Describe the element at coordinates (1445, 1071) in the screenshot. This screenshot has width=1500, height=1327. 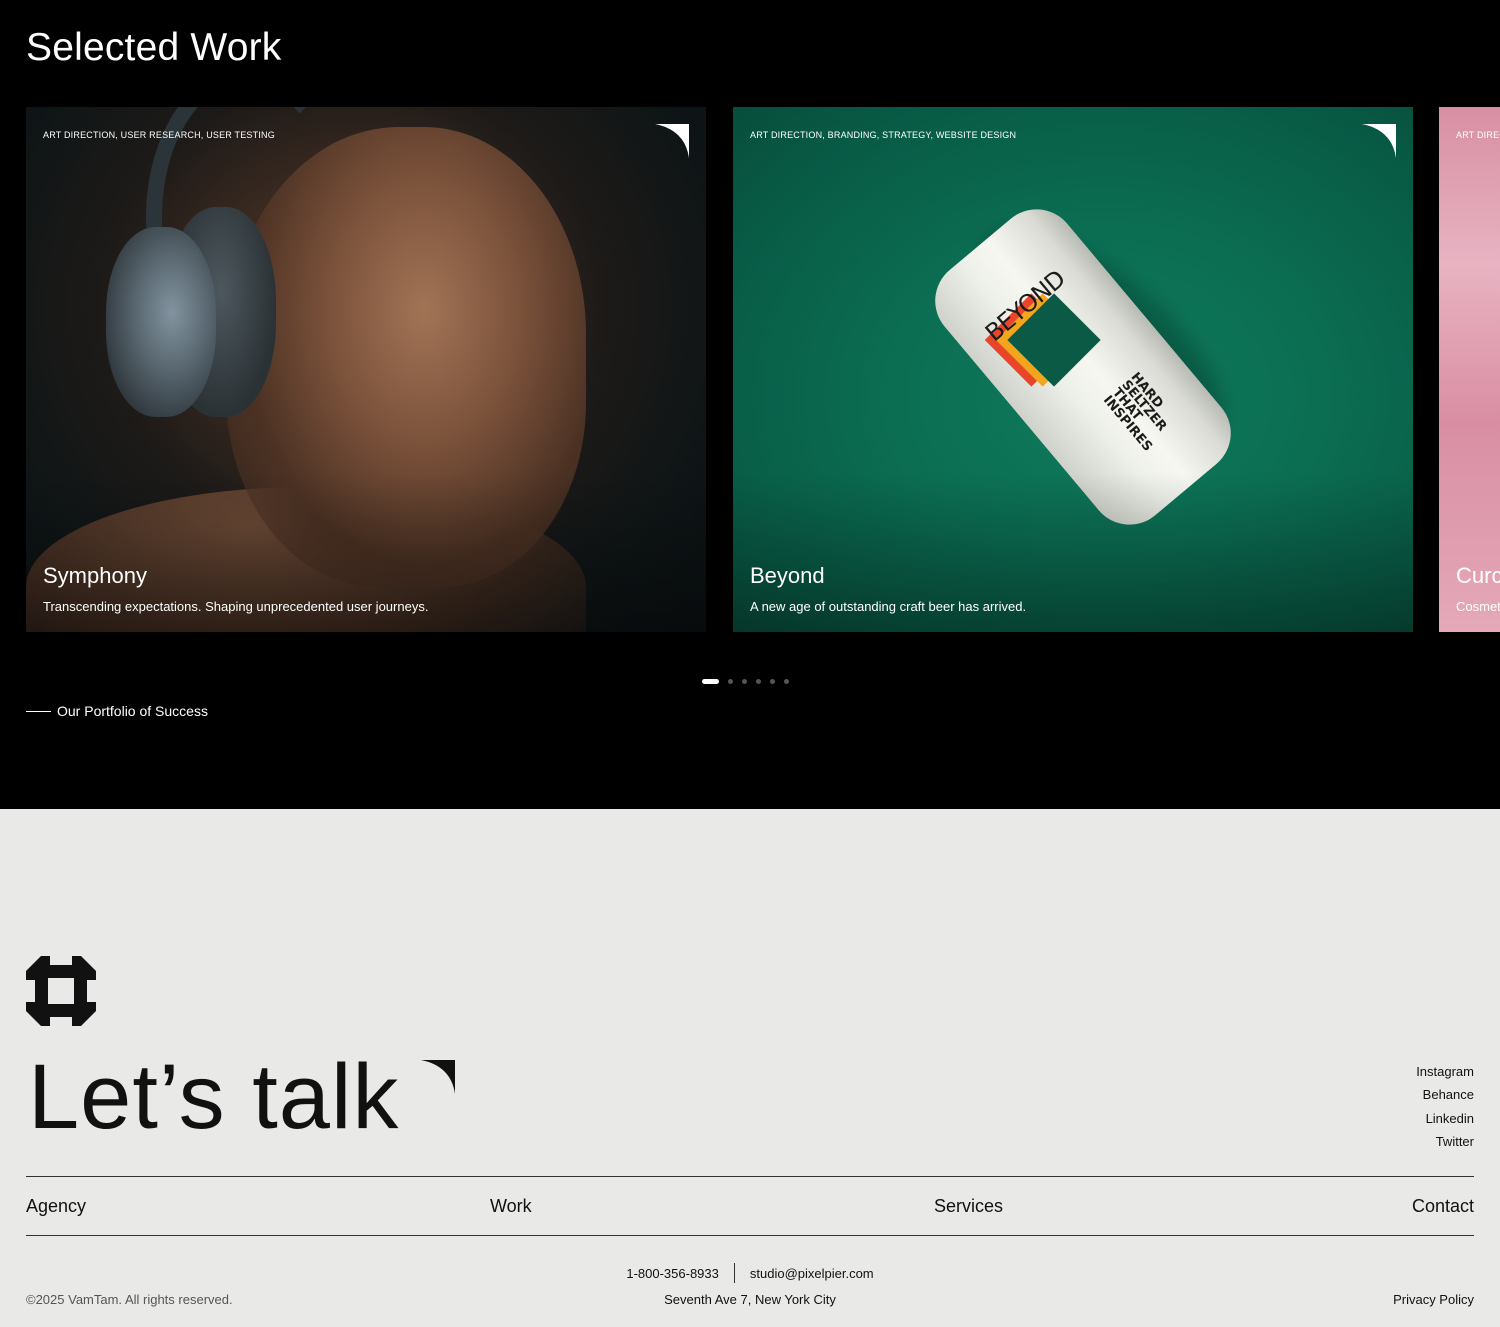
I see `social-link-instagram: Instagram` at that location.